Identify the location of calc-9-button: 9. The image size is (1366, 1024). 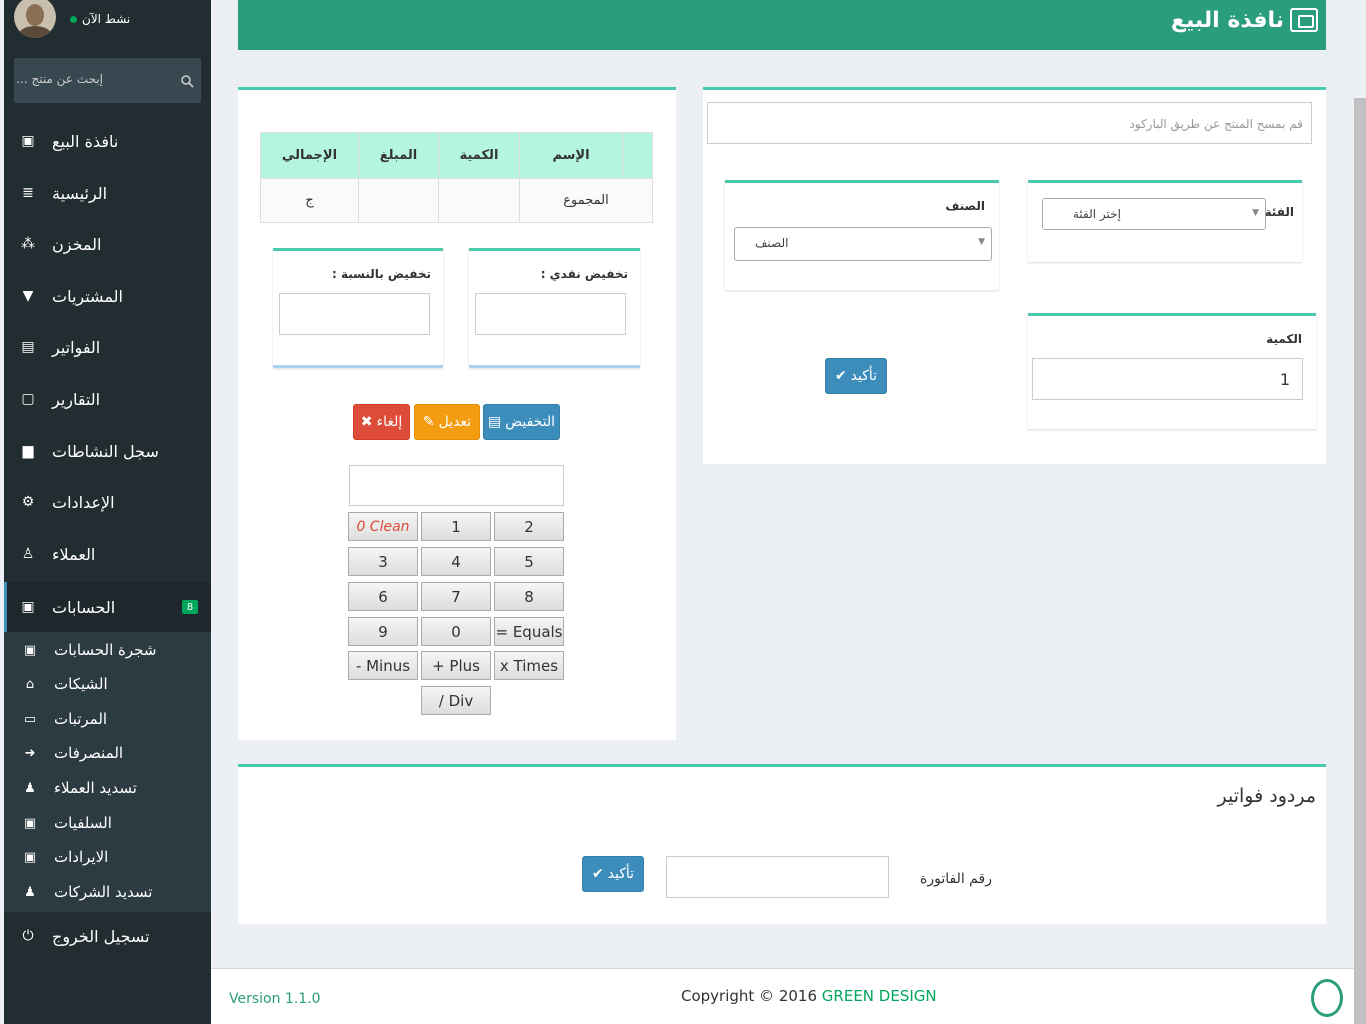
(383, 631).